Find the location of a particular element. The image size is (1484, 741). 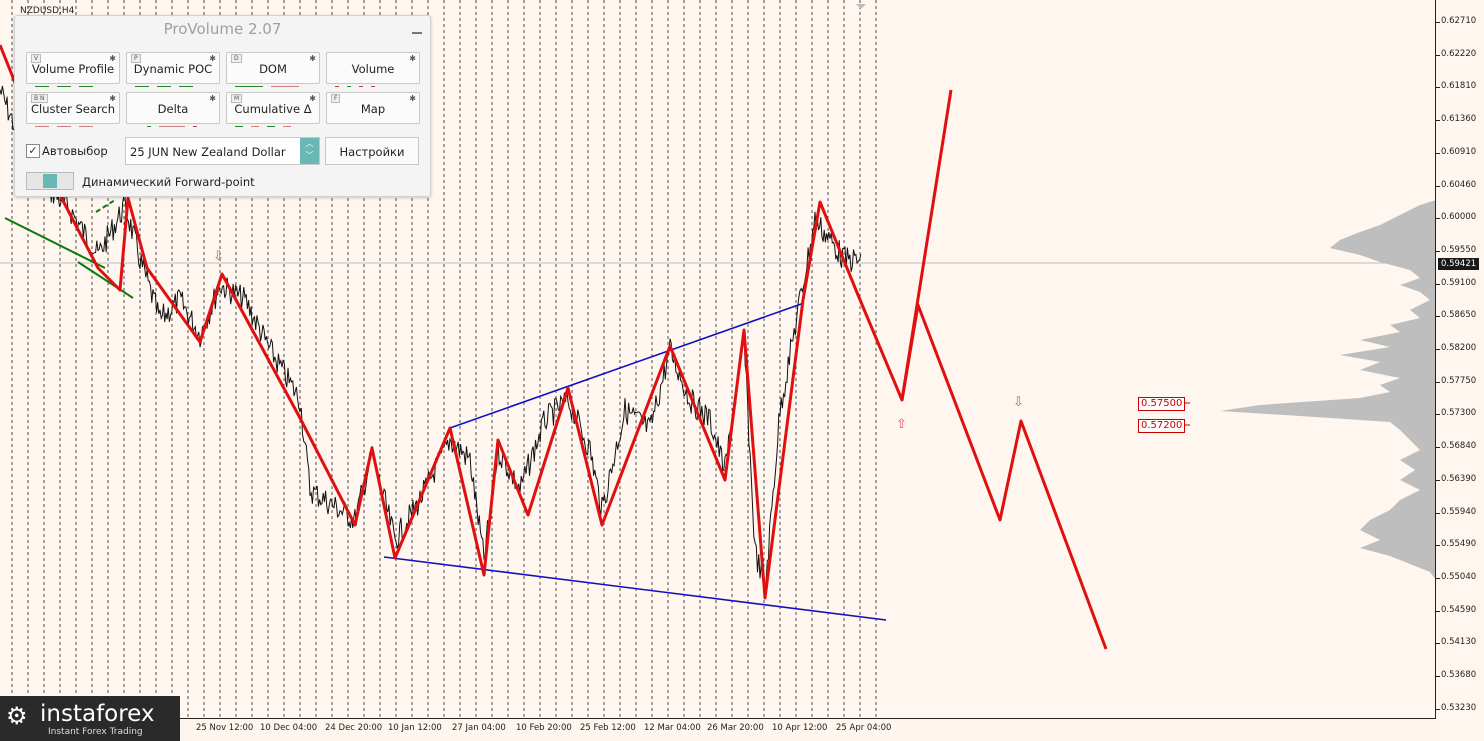

button-label: Volume Profile is located at coordinates (73, 69).